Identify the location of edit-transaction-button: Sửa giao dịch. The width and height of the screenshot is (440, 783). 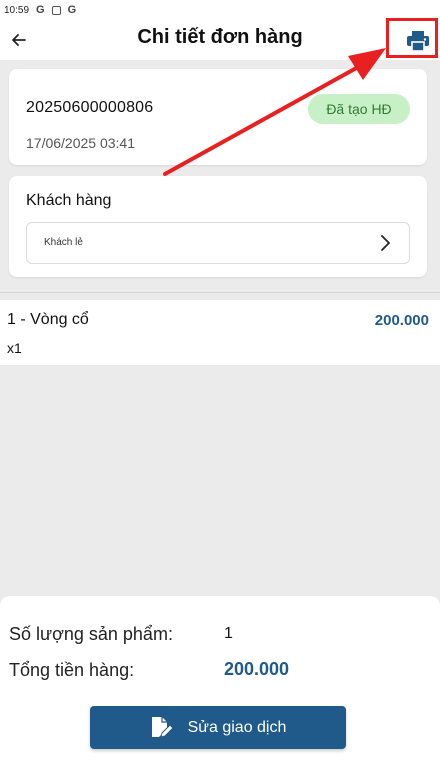
(218, 727).